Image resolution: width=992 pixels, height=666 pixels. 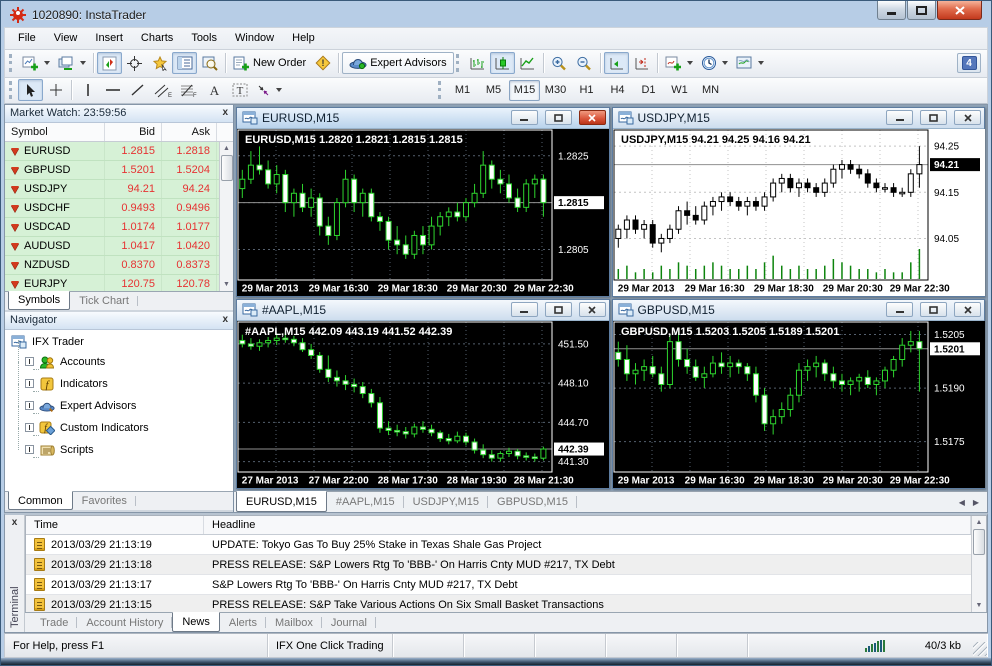 I want to click on horizontal-line-button, so click(x=112, y=90).